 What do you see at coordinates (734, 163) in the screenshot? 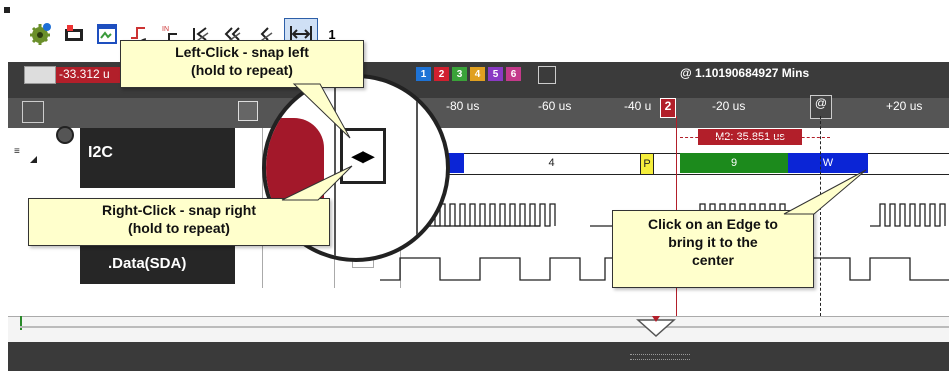
I see `packet-data: 9` at bounding box center [734, 163].